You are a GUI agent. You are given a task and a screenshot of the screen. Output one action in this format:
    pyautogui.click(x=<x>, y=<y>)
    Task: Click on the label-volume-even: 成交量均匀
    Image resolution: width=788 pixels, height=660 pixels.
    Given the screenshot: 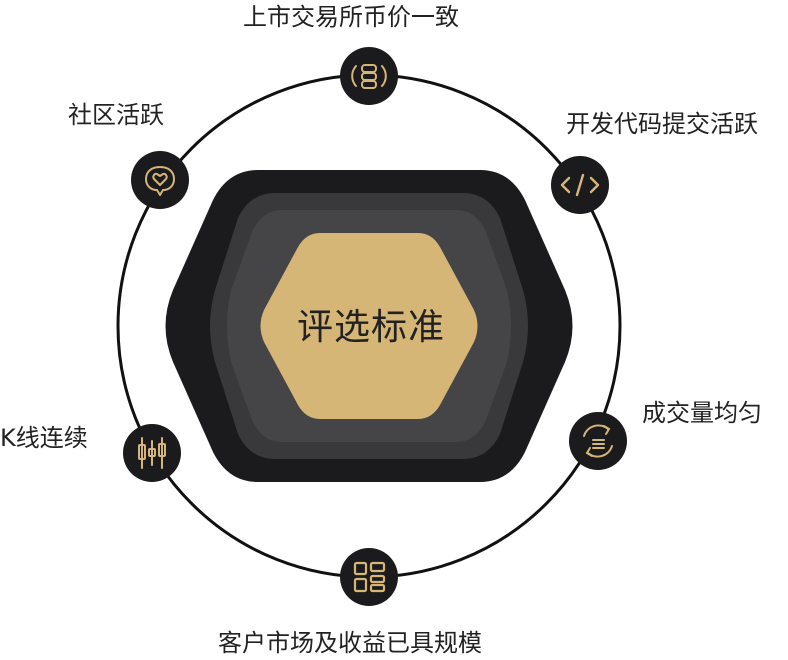 What is the action you would take?
    pyautogui.click(x=702, y=413)
    